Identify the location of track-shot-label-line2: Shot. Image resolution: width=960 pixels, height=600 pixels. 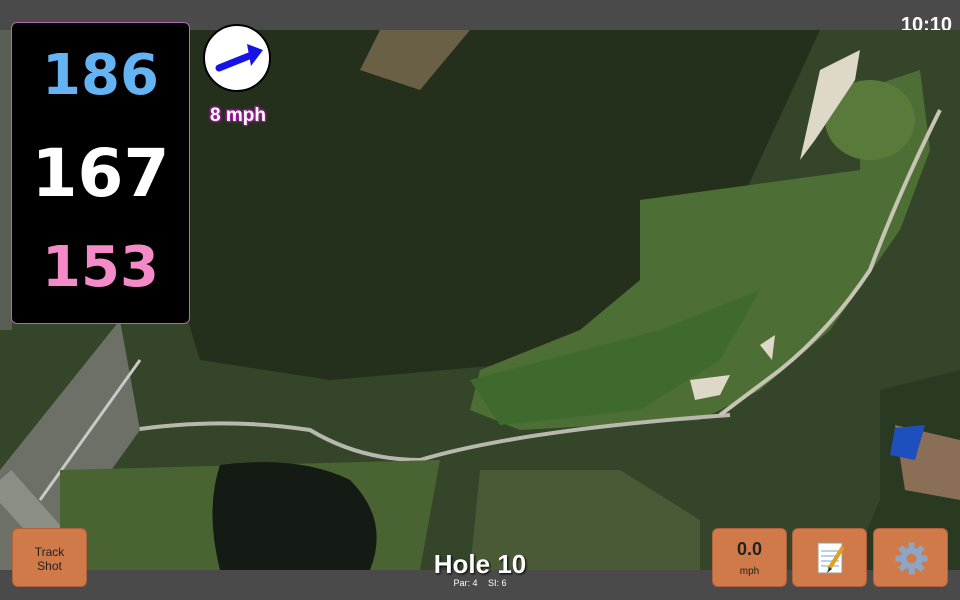
(49, 566).